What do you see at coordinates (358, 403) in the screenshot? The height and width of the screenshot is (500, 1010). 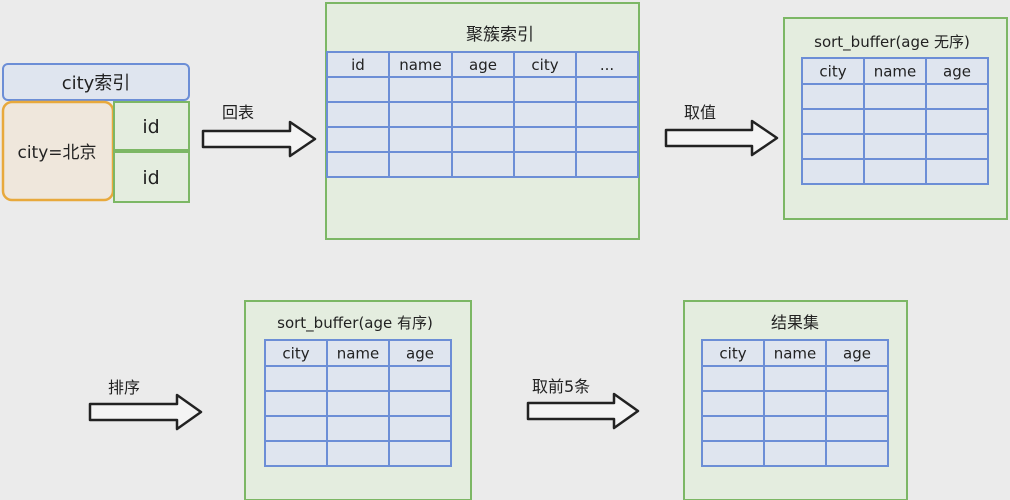 I see `sort-buffer-ordered-table: city name age` at bounding box center [358, 403].